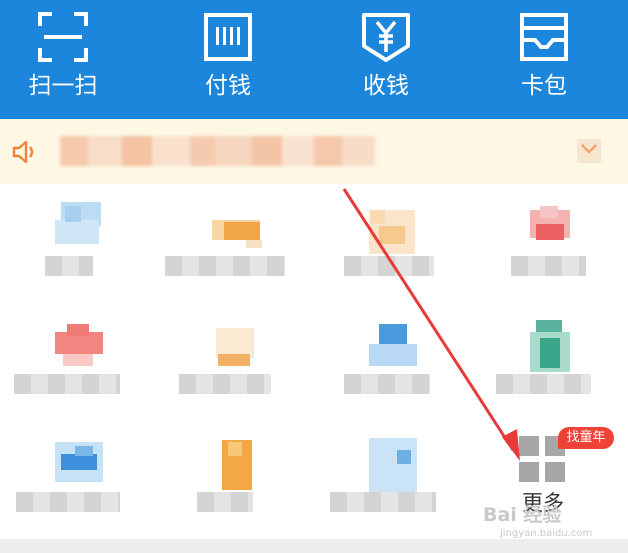 The height and width of the screenshot is (553, 628). Describe the element at coordinates (522, 515) in the screenshot. I see `watermark-logo: Bai 经验` at that location.